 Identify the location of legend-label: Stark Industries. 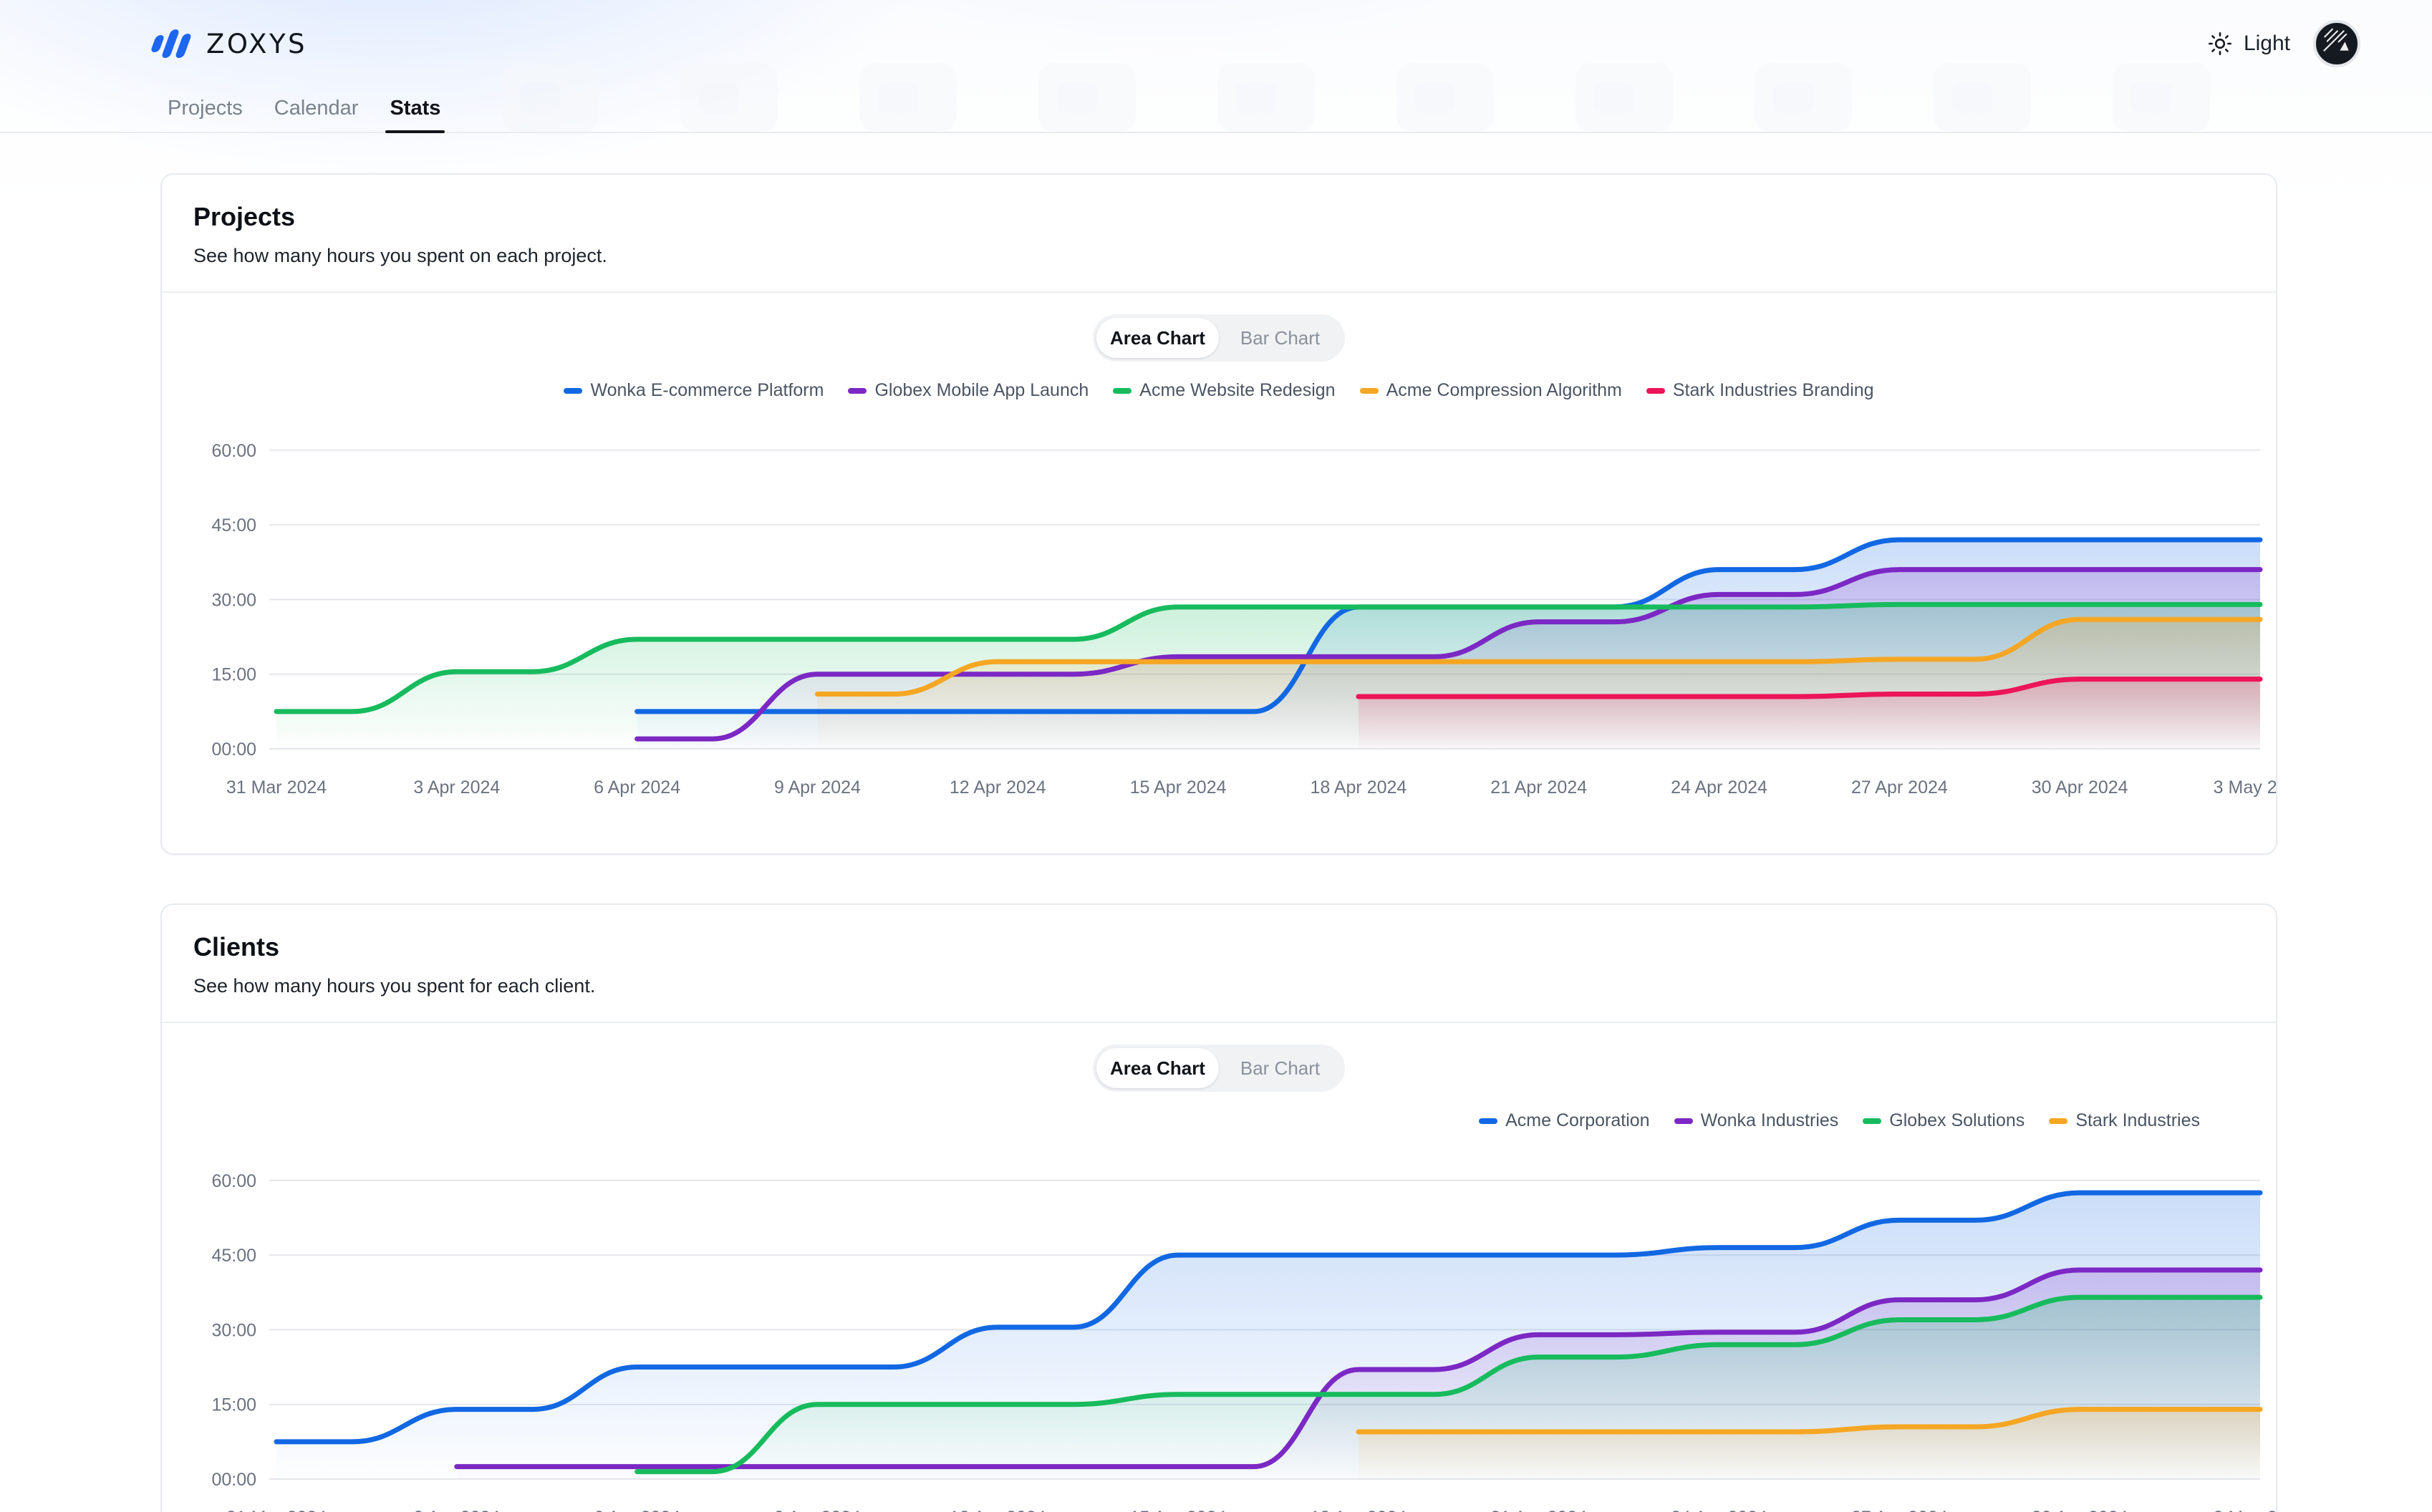
(2137, 1120).